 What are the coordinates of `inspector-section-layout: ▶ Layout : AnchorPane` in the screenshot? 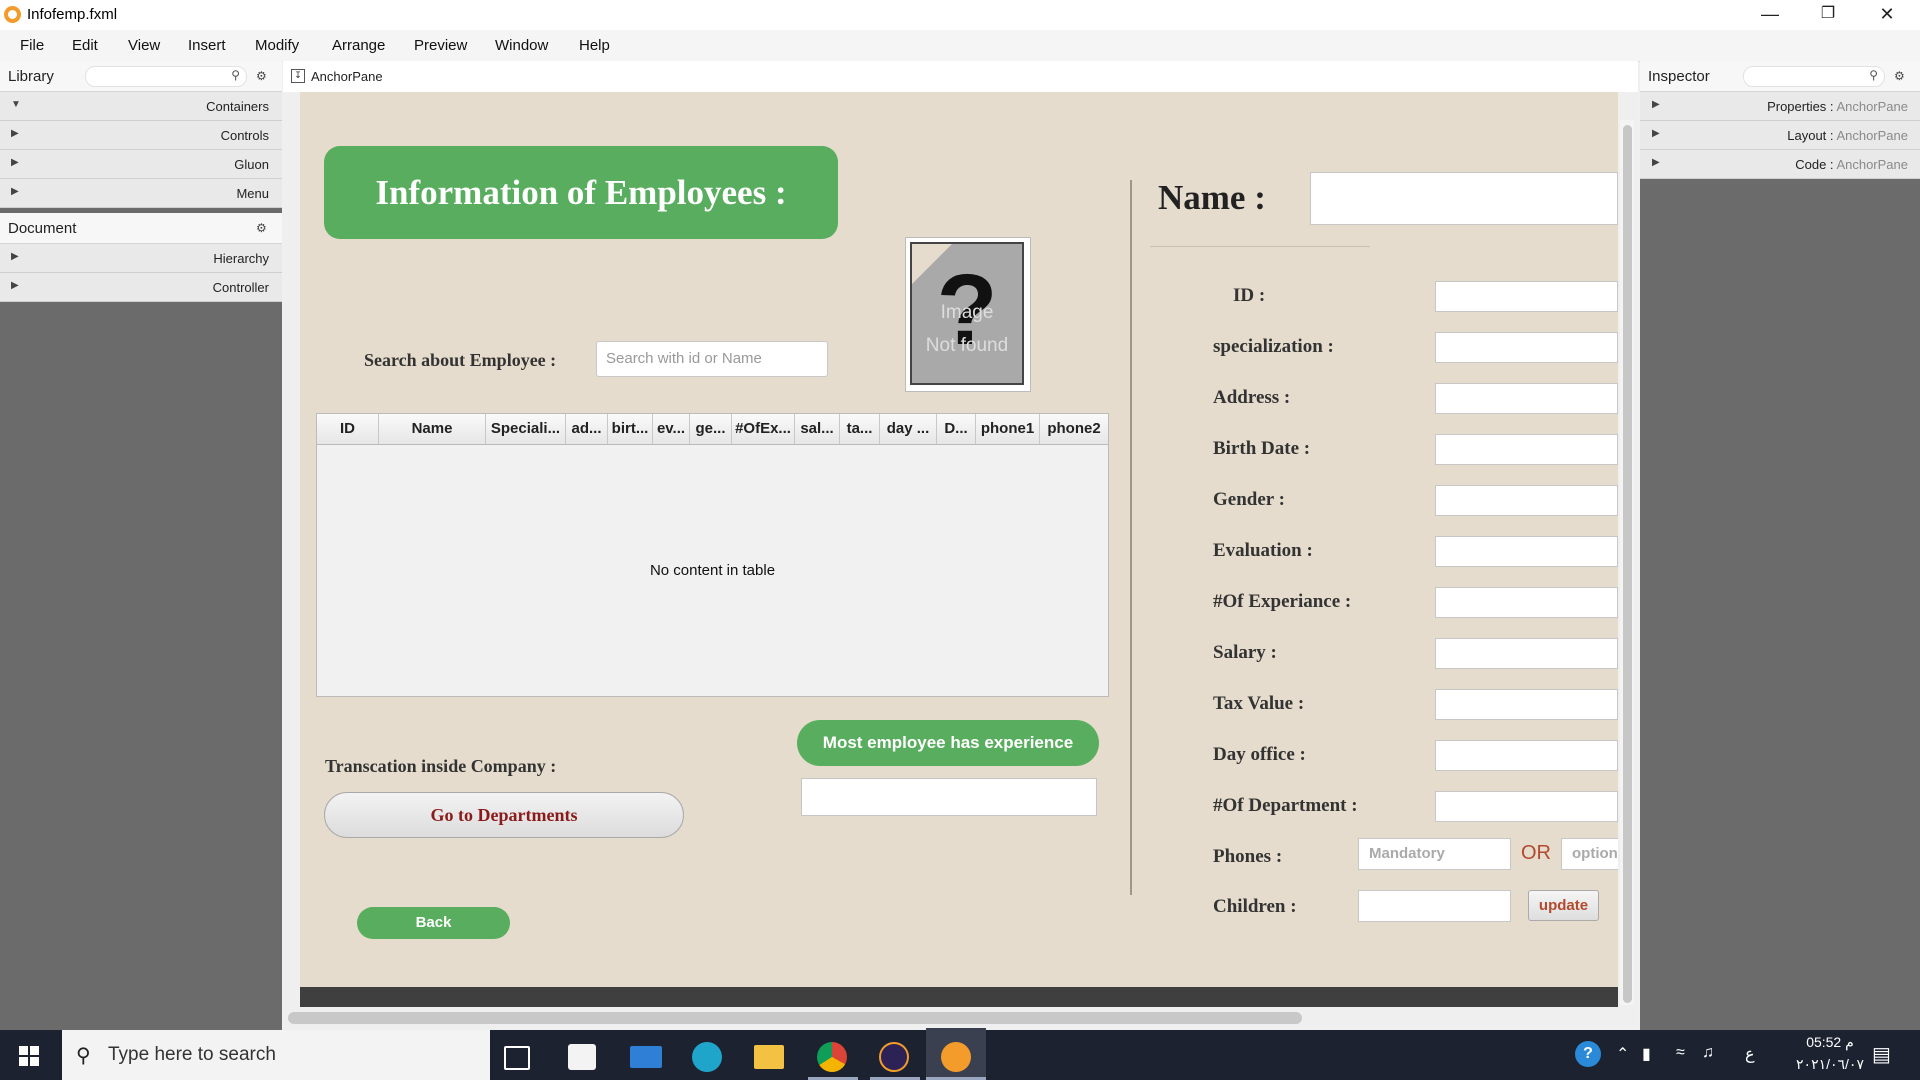 It's located at (1780, 135).